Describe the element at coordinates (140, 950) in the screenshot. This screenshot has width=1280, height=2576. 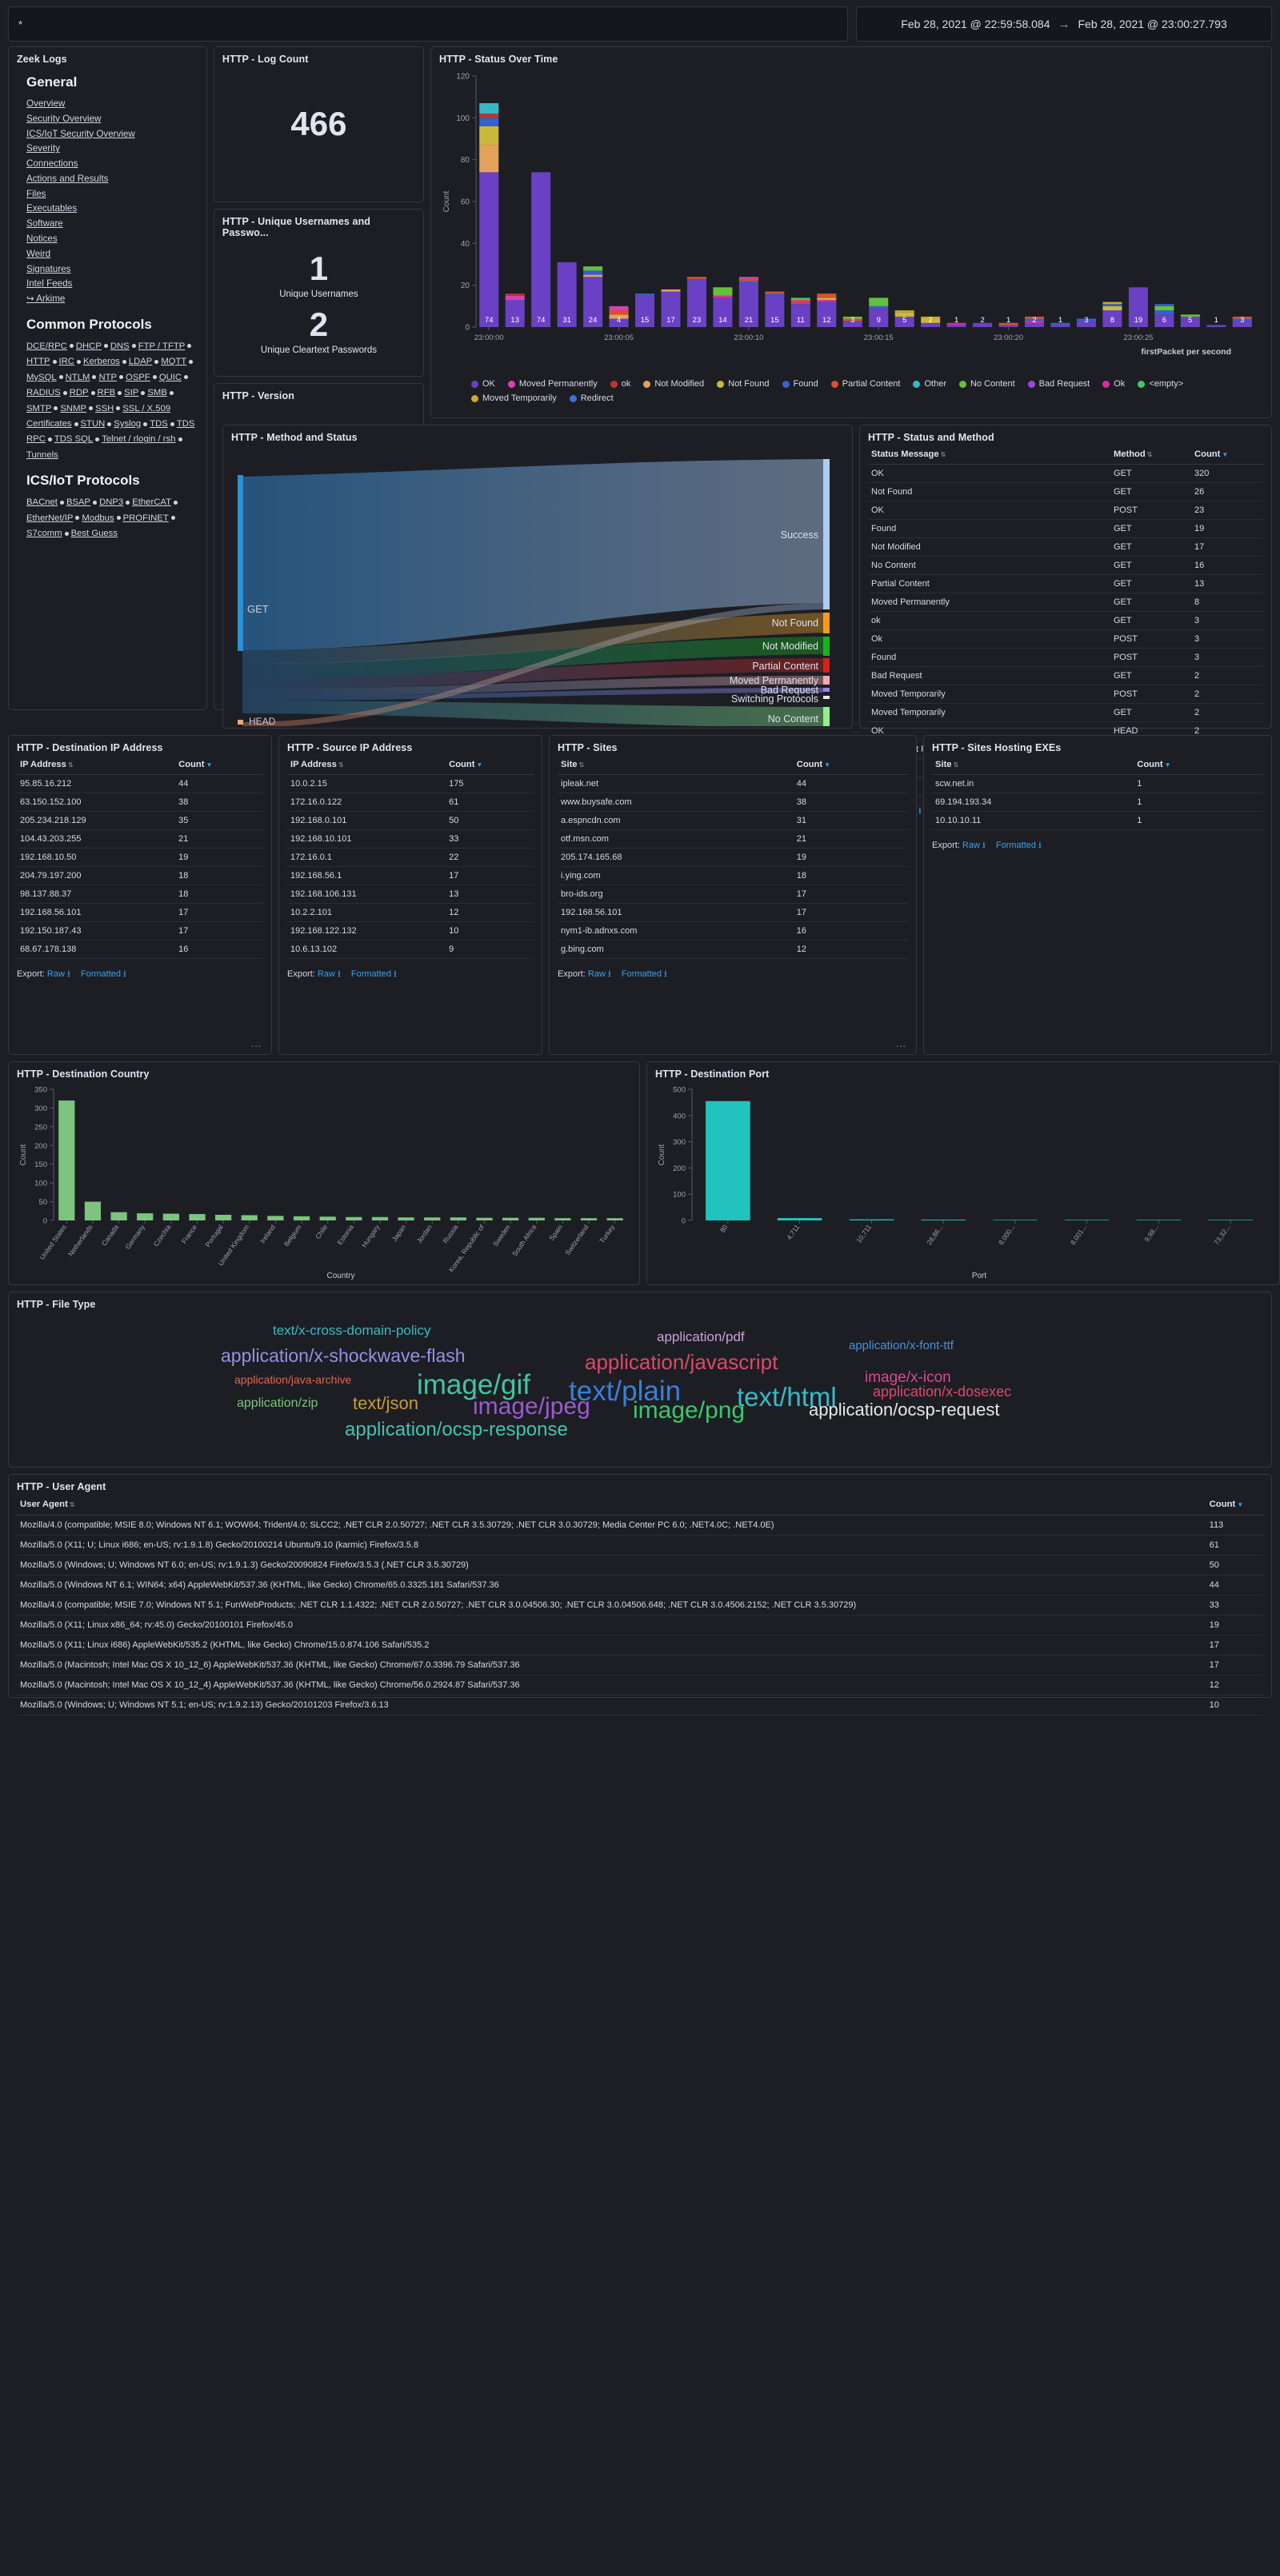
I see `table-row: 68.67.178.138 16` at that location.